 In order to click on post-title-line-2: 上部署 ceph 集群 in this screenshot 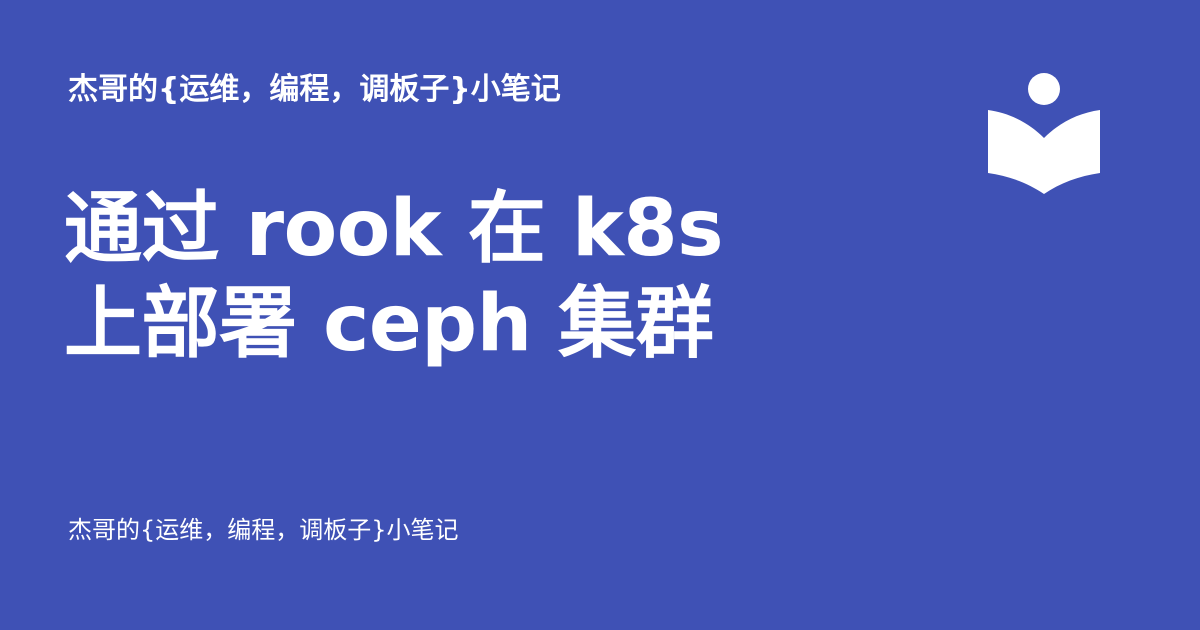, I will do `click(389, 324)`.